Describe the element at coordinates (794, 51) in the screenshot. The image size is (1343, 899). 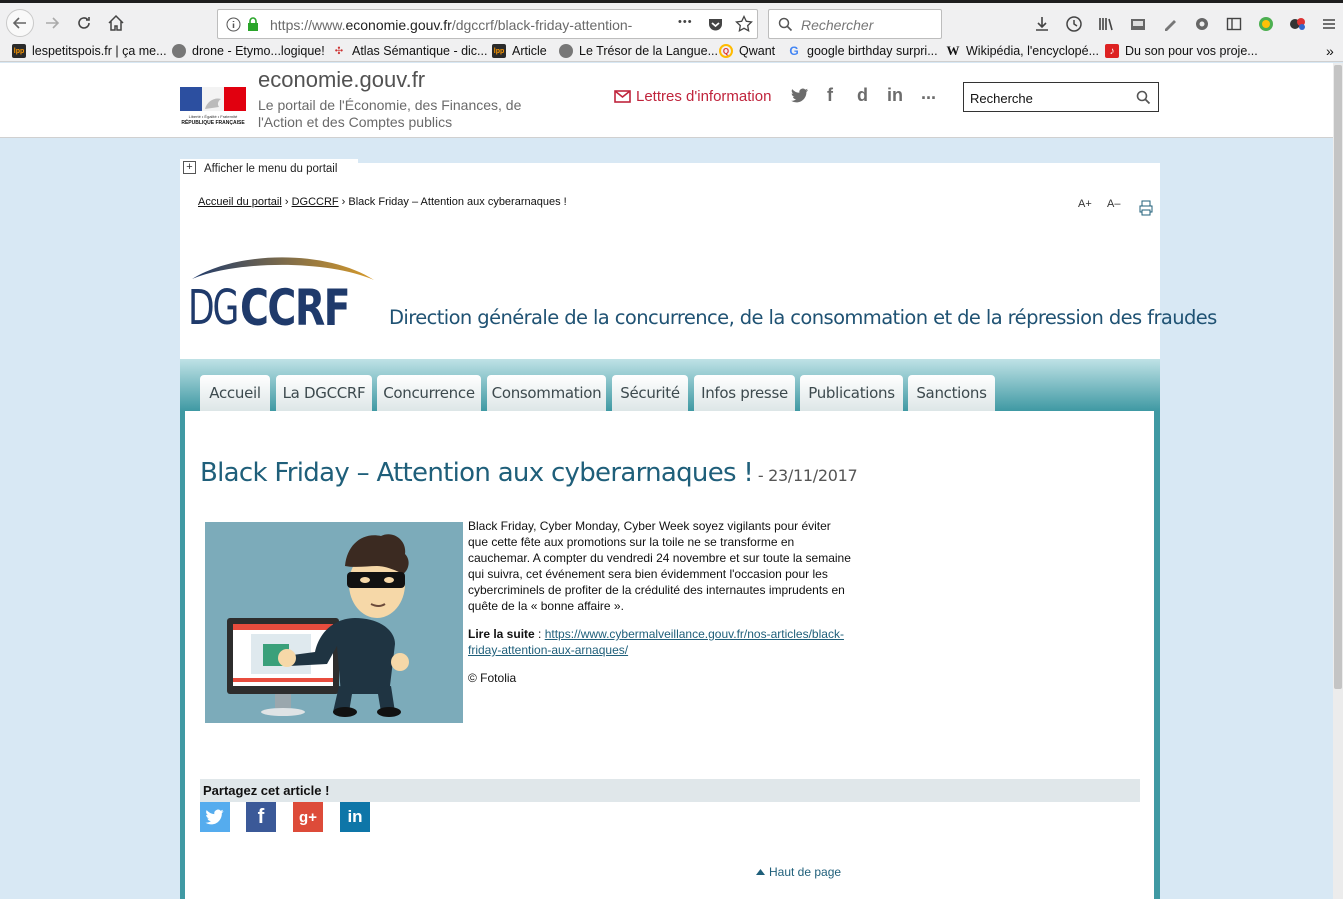
I see `google-favicon-icon: G` at that location.